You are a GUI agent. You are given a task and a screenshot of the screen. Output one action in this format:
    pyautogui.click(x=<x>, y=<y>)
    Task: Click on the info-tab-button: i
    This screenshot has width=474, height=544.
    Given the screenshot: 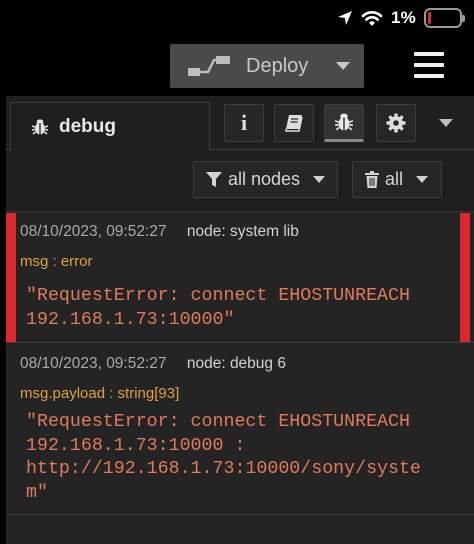 What is the action you would take?
    pyautogui.click(x=244, y=123)
    